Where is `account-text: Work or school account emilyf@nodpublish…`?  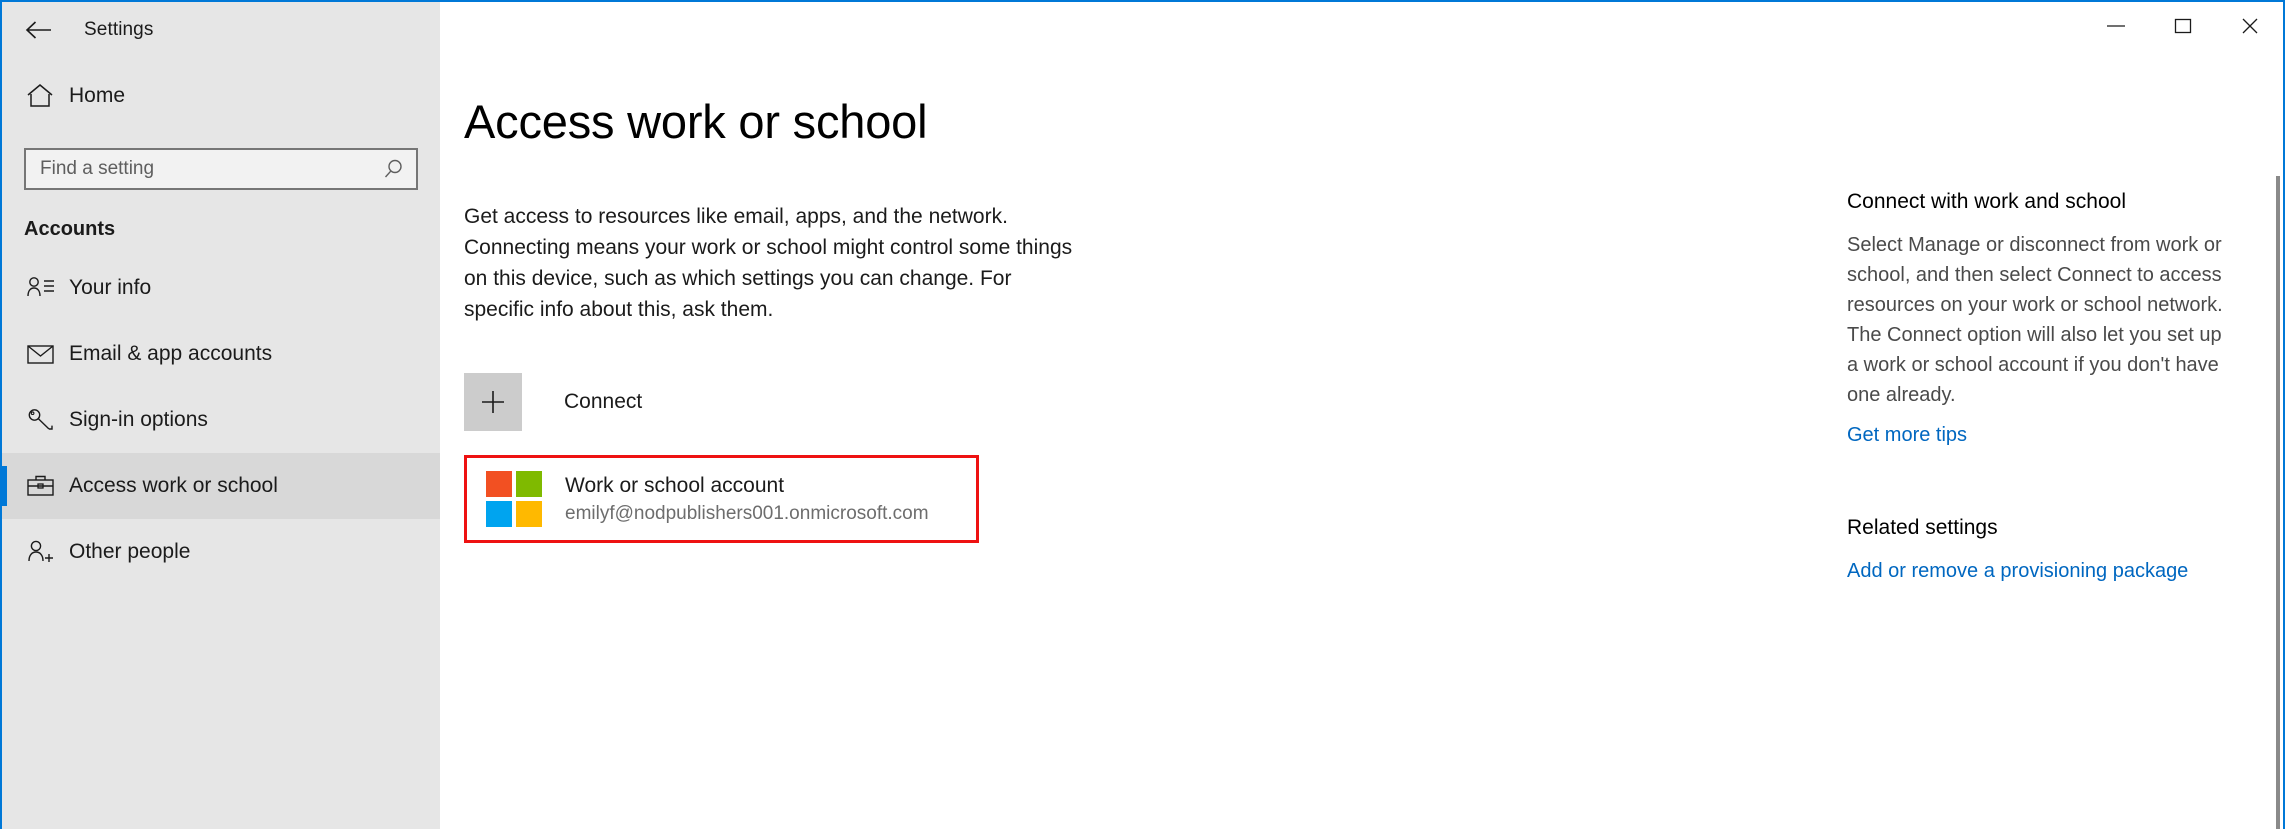 account-text: Work or school account emilyf@nodpublish… is located at coordinates (770, 499).